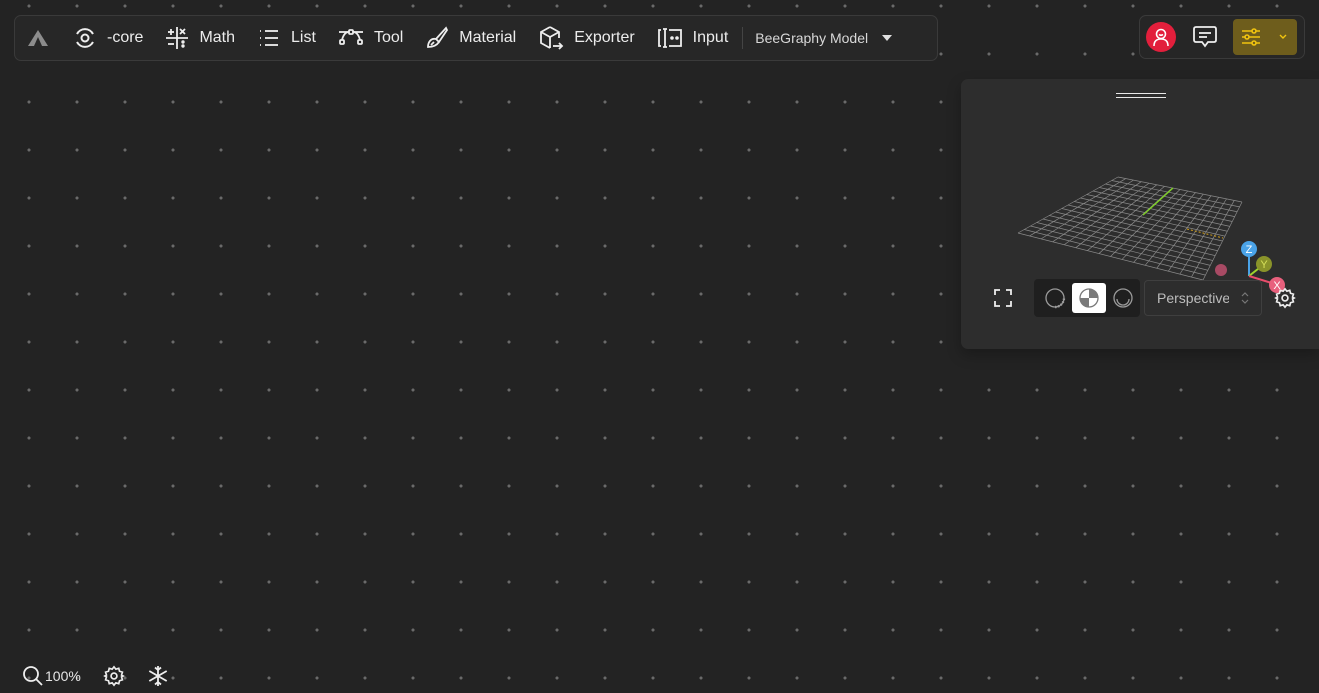 The image size is (1319, 693). What do you see at coordinates (438, 37) in the screenshot?
I see `brush-icon` at bounding box center [438, 37].